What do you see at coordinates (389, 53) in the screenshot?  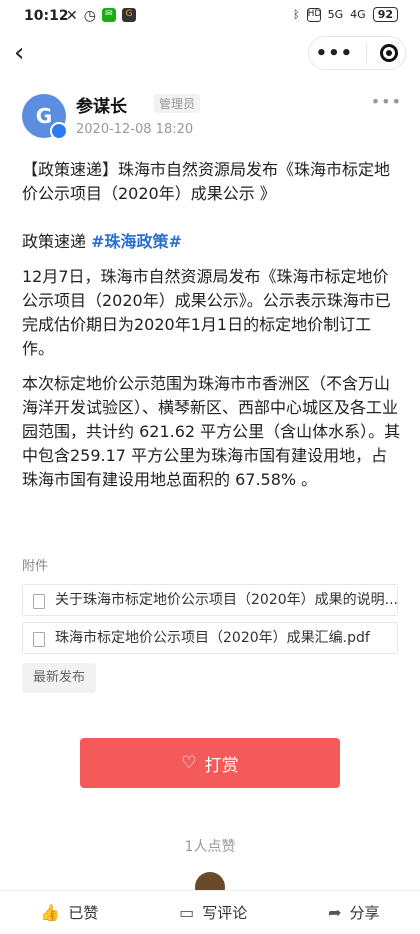 I see `close-mini-program-icon` at bounding box center [389, 53].